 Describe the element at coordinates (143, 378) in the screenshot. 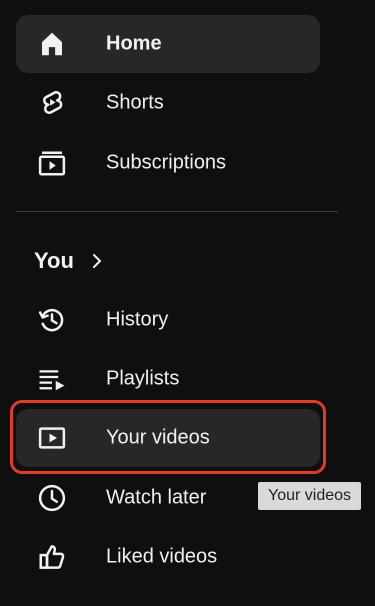

I see `sidebar-item-label: Playlists` at that location.